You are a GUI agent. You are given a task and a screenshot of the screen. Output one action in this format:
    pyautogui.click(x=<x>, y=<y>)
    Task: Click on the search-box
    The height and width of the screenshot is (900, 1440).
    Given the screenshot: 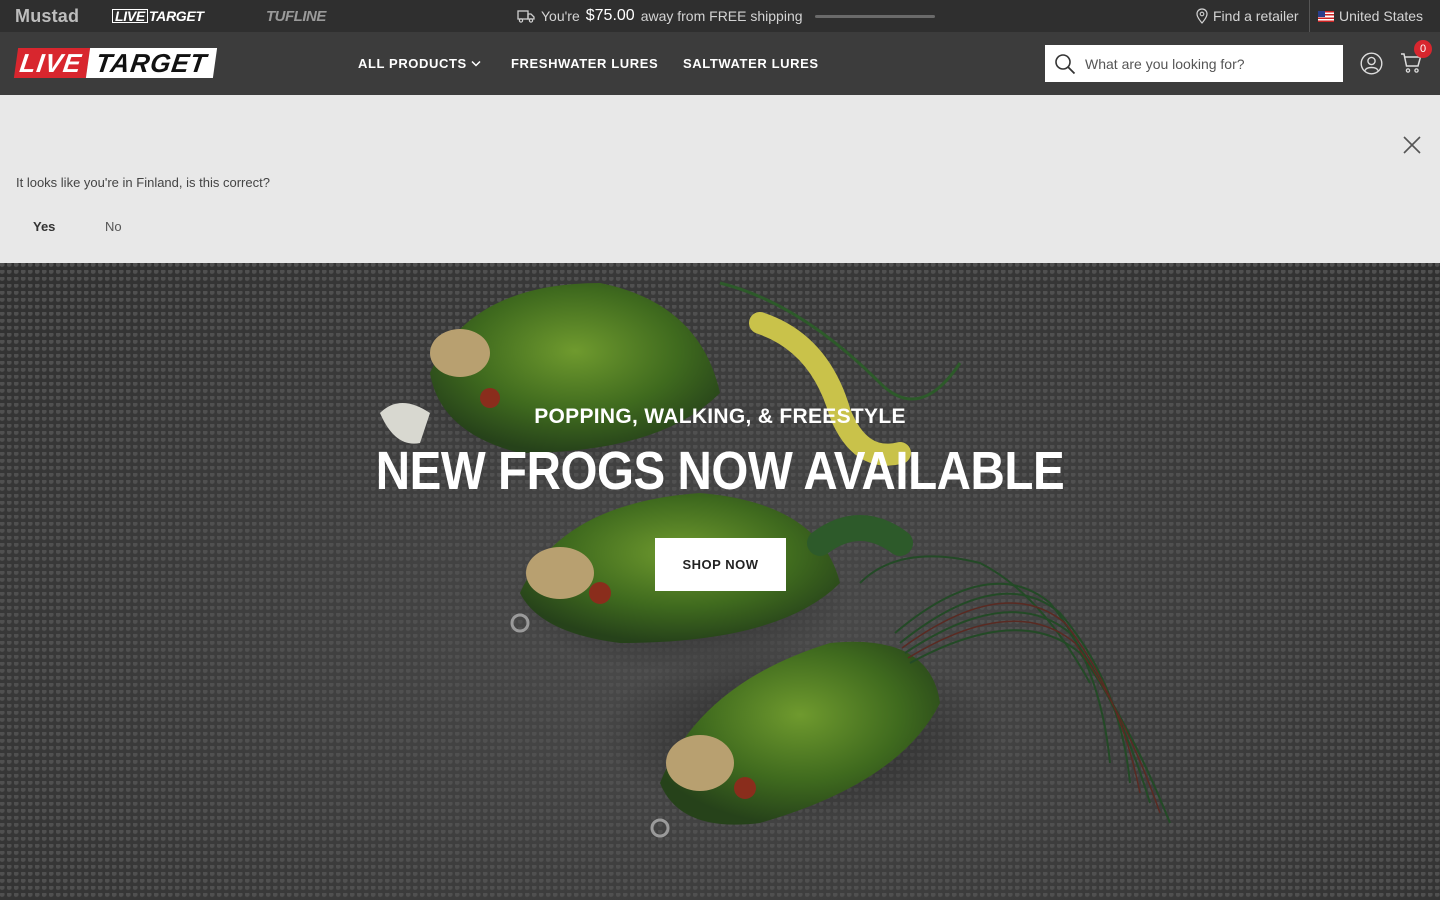 What is the action you would take?
    pyautogui.click(x=1194, y=63)
    